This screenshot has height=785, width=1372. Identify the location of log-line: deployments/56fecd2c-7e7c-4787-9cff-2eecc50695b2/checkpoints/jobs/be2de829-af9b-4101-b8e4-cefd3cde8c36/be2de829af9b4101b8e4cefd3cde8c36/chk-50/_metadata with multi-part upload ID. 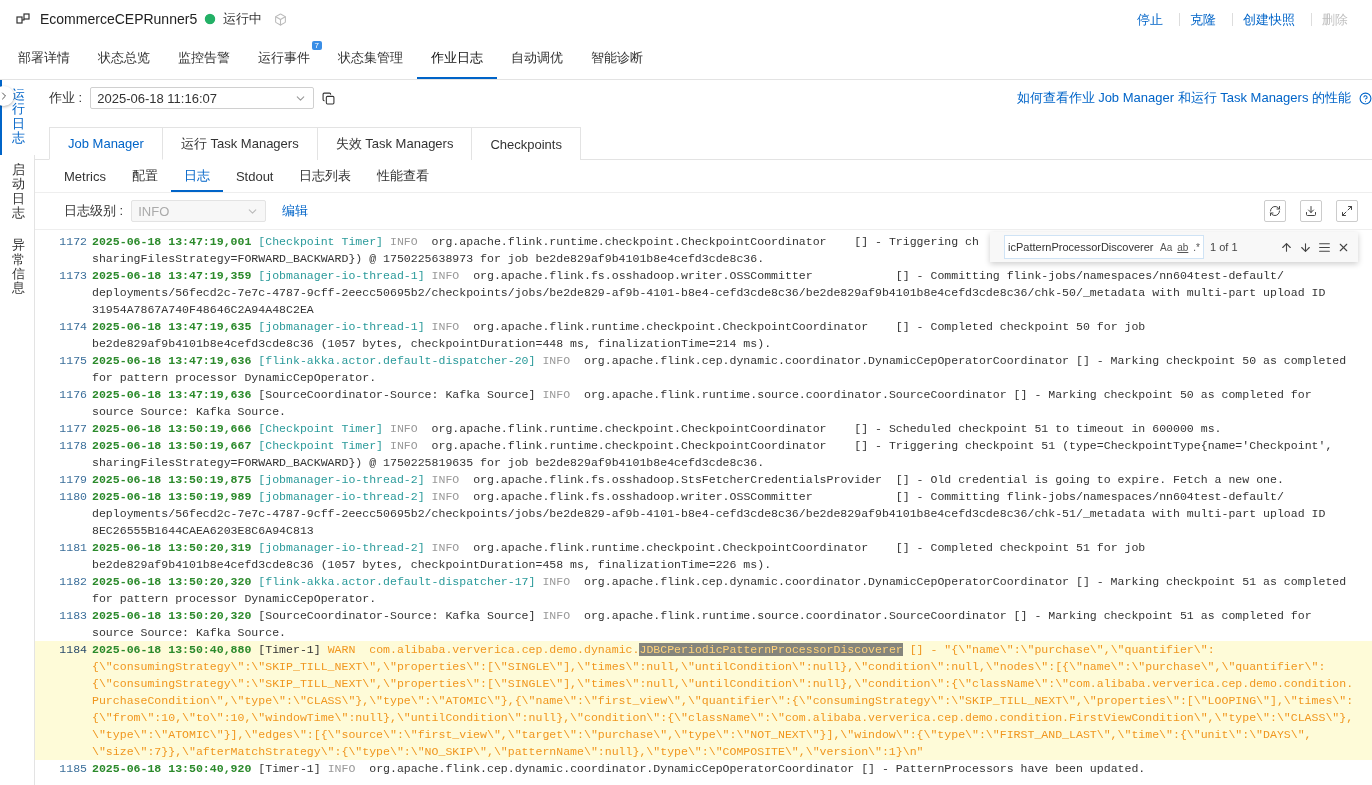
(709, 293).